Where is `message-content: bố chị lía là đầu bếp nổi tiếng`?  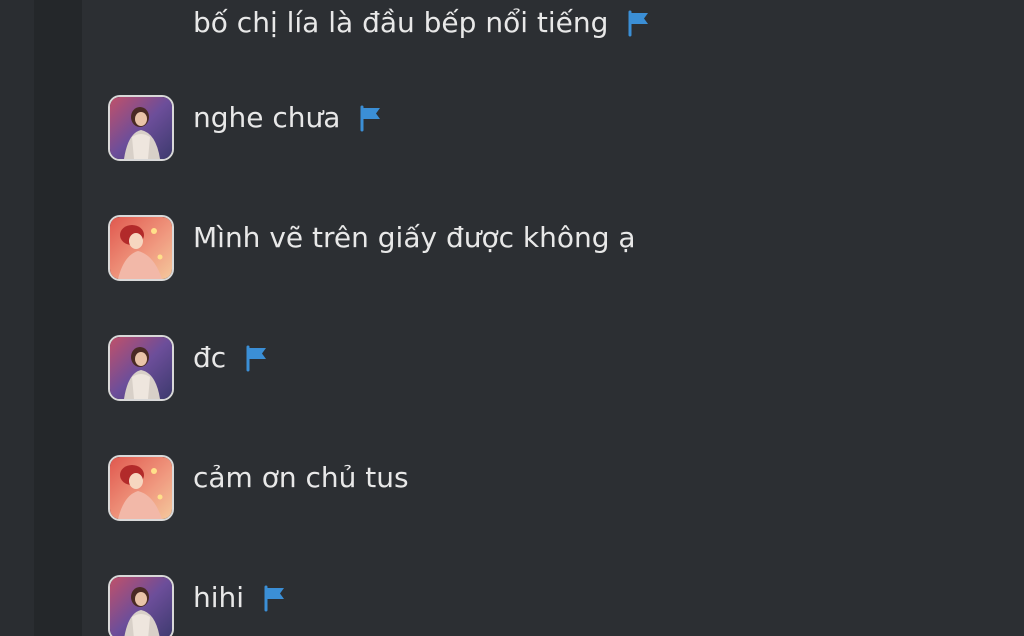
message-content: bố chị lía là đầu bếp nổi tiếng is located at coordinates (422, 23).